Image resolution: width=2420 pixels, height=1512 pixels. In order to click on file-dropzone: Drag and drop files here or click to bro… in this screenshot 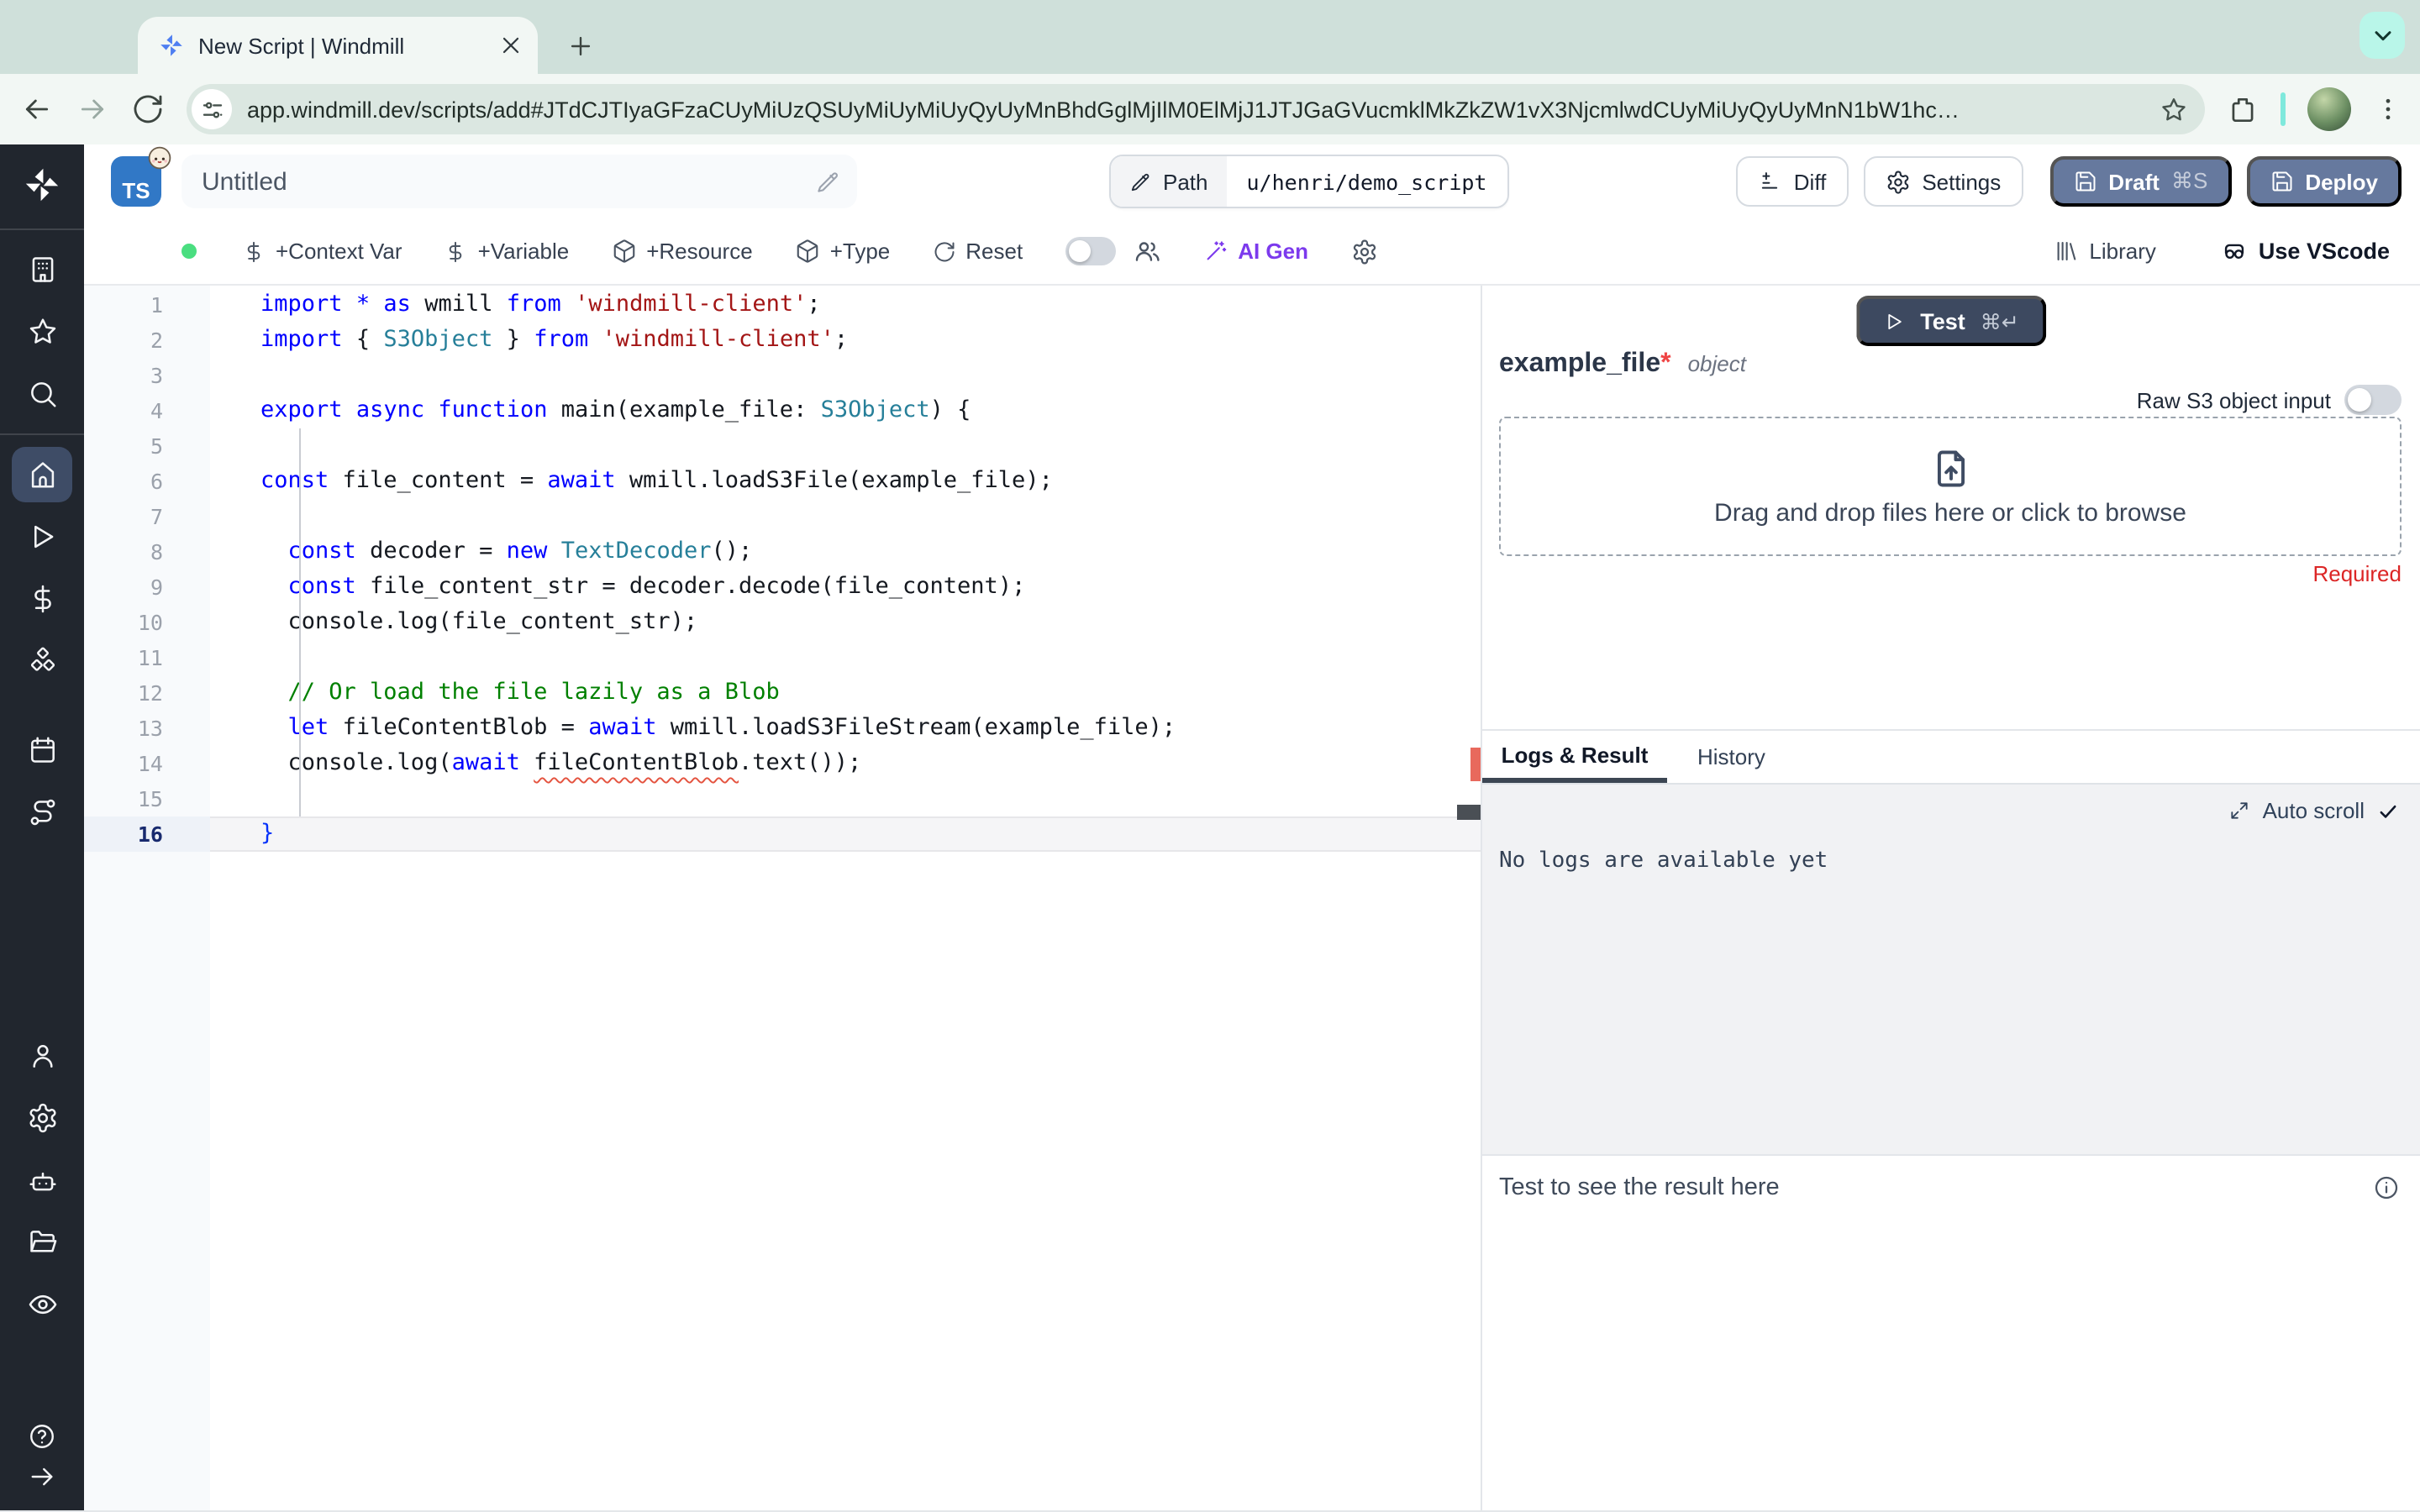, I will do `click(1950, 486)`.